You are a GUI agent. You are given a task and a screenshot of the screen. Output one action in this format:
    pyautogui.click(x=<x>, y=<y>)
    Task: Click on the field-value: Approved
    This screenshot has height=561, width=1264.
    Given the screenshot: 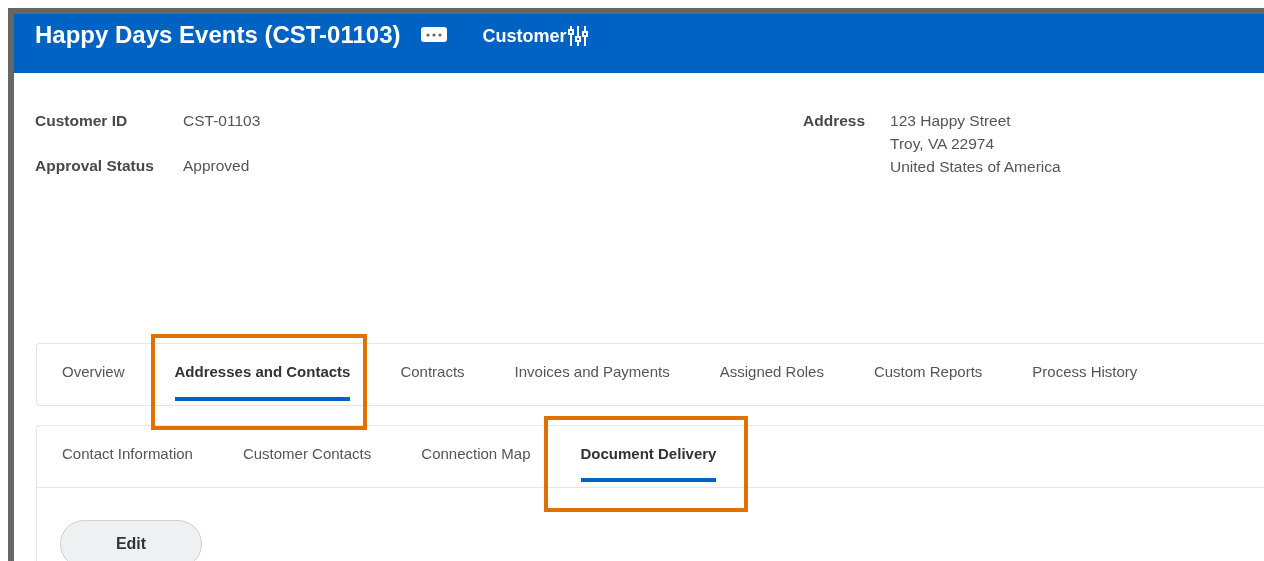 What is the action you would take?
    pyautogui.click(x=217, y=166)
    